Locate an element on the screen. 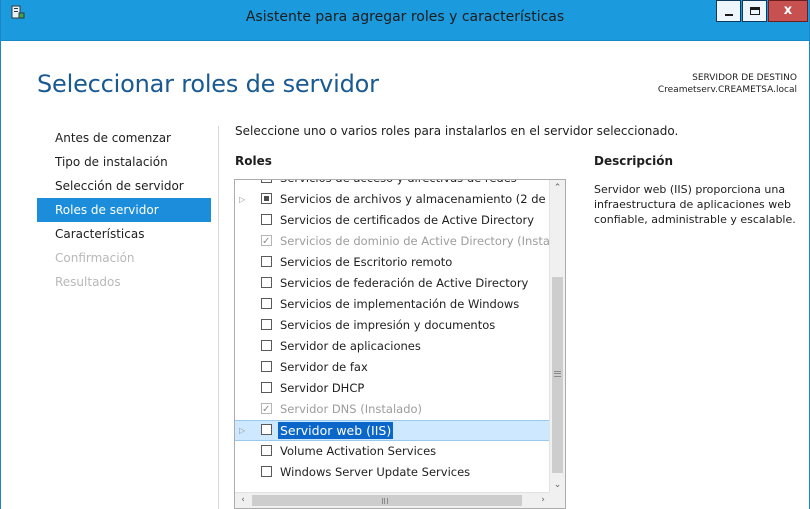  vertical-scroll-thumb is located at coordinates (557, 375).